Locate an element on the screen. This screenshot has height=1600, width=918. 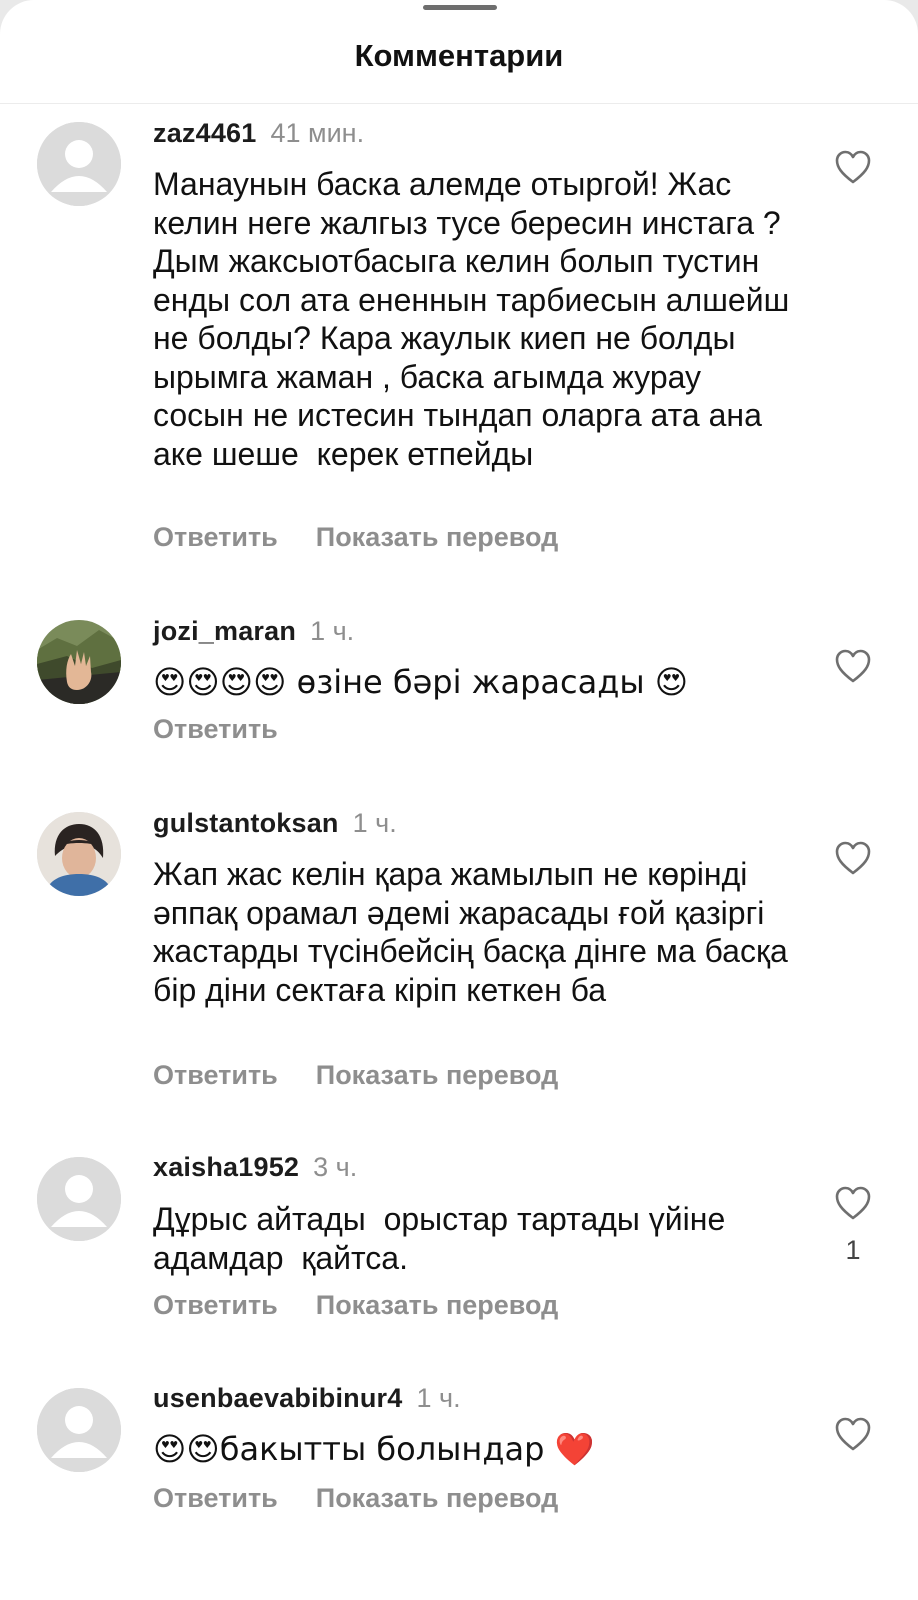
comment-actions: Ответить is located at coordinates (215, 729).